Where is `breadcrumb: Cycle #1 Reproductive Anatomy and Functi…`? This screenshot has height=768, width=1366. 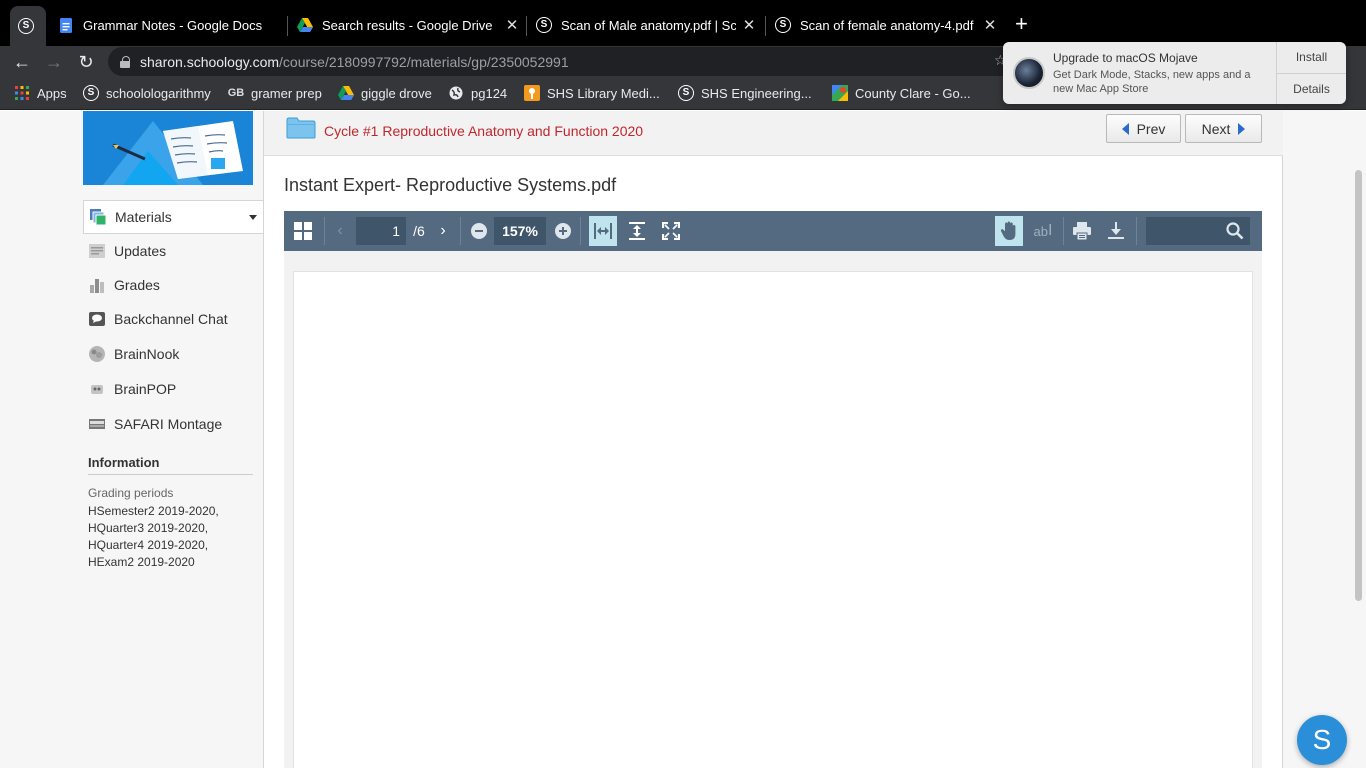 breadcrumb: Cycle #1 Reproductive Anatomy and Functi… is located at coordinates (483, 131).